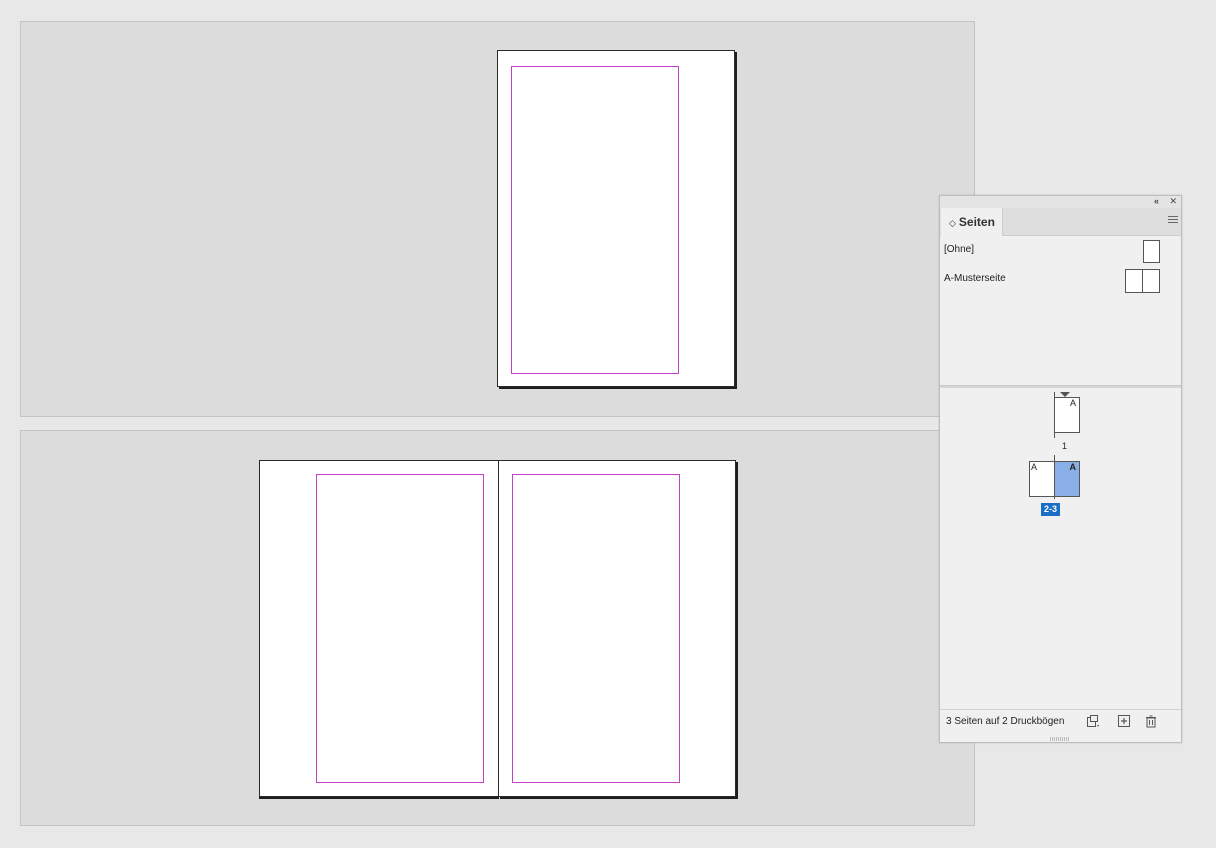 This screenshot has height=848, width=1216. I want to click on master-label: A-Musterseite, so click(975, 278).